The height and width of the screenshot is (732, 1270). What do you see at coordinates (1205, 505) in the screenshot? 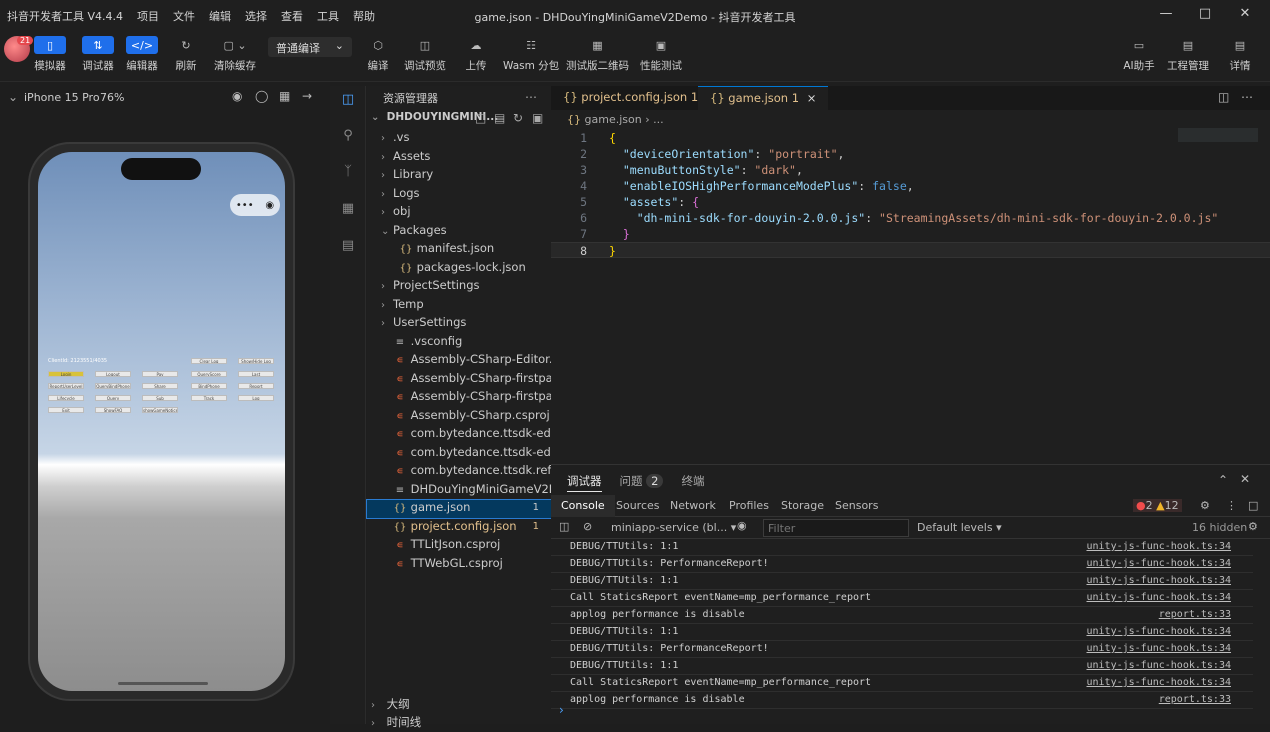
I see `settings-icon: ⚙` at bounding box center [1205, 505].